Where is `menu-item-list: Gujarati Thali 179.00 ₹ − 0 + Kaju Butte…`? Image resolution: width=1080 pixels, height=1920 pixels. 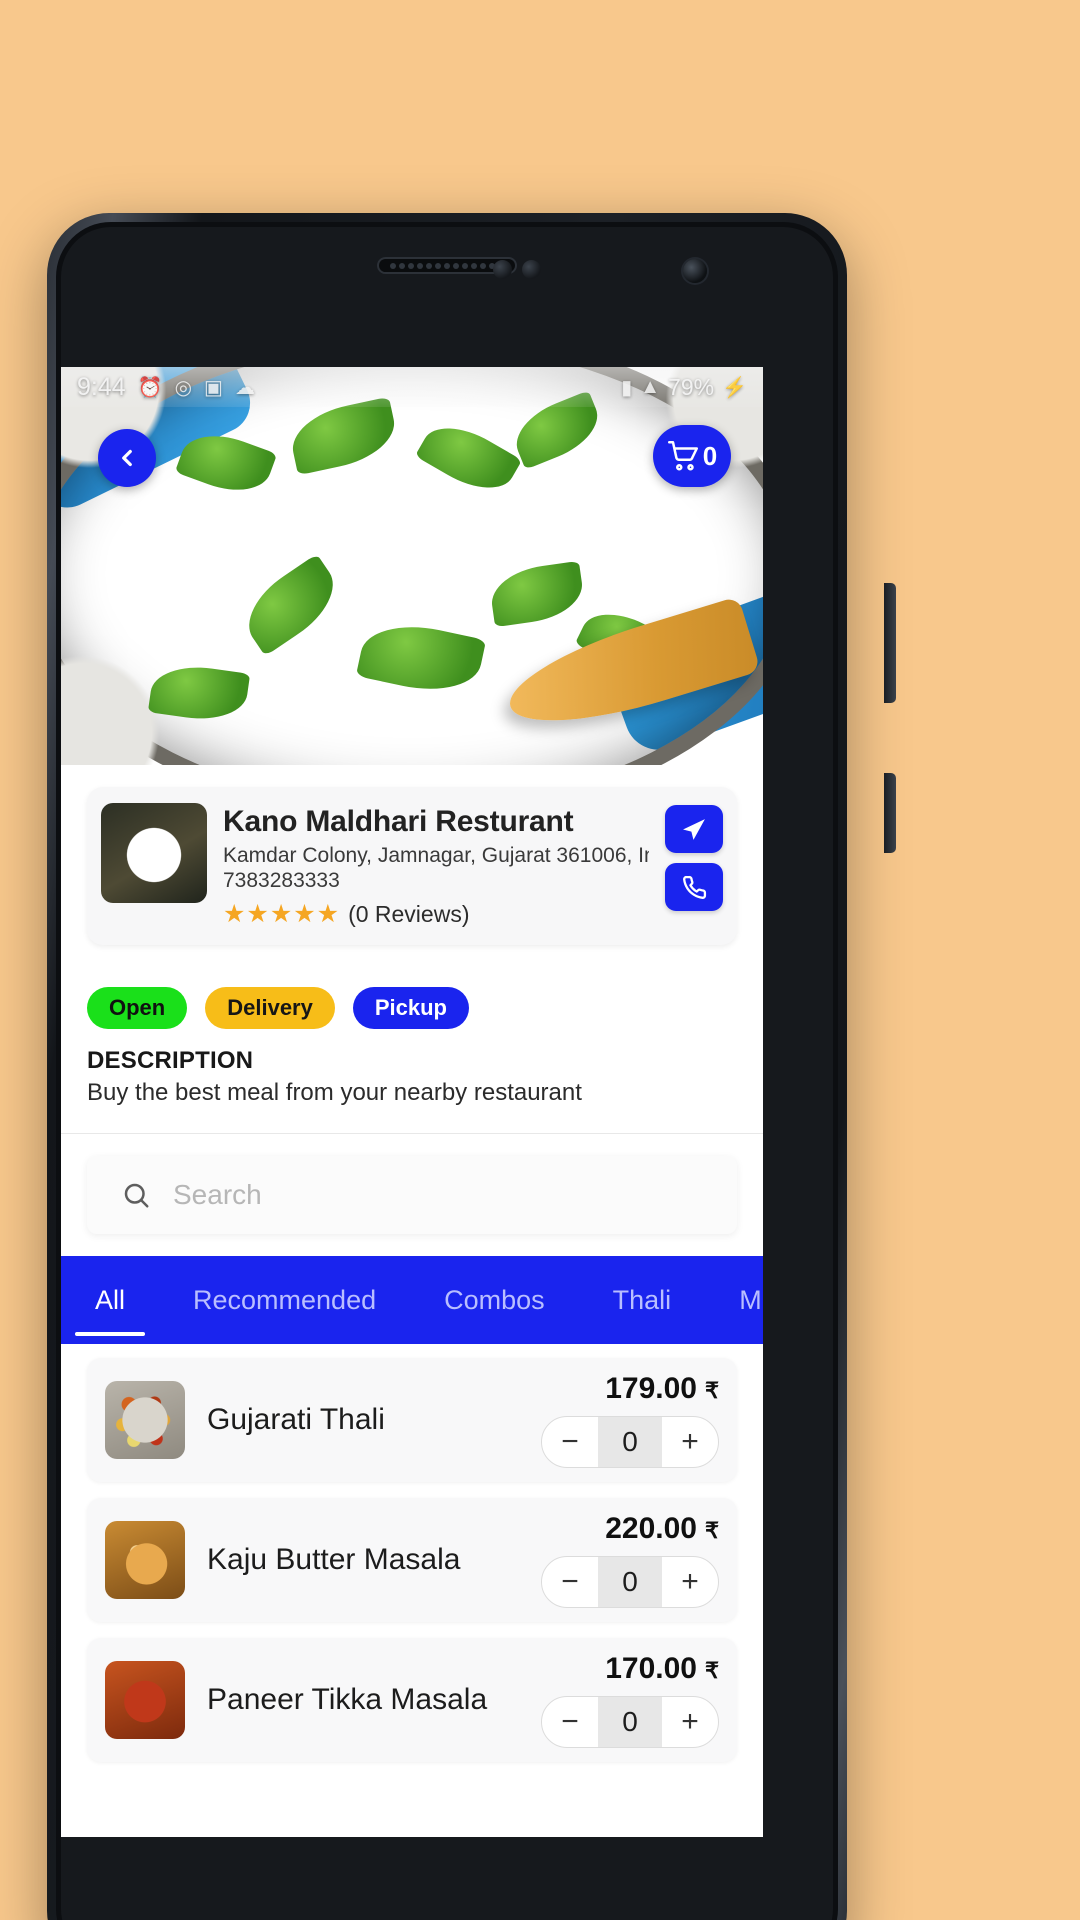 menu-item-list: Gujarati Thali 179.00 ₹ − 0 + Kaju Butte… is located at coordinates (412, 1553).